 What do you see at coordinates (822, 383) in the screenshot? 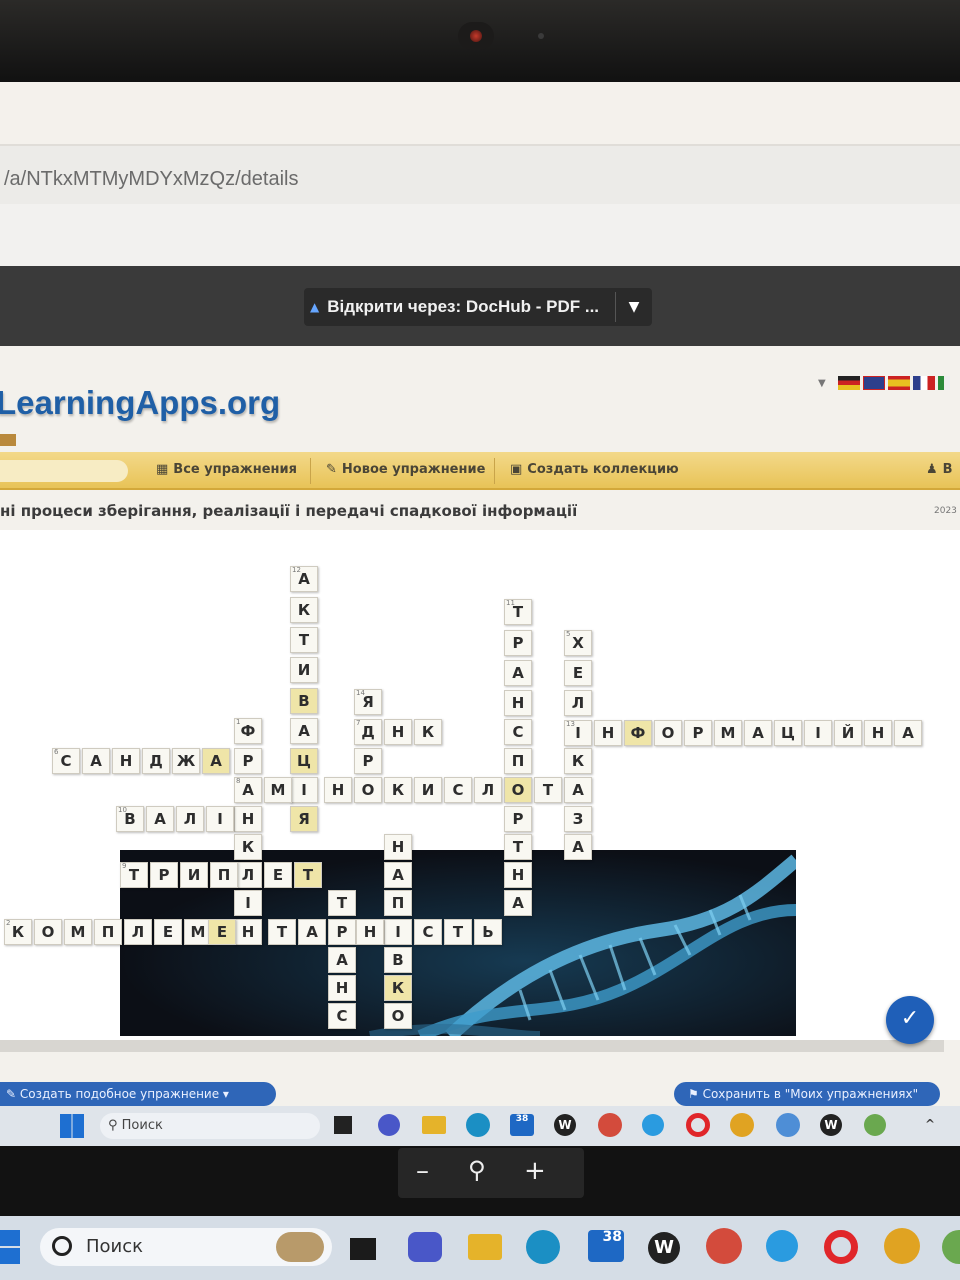
I see `language-dropdown-icon: ▼` at bounding box center [822, 383].